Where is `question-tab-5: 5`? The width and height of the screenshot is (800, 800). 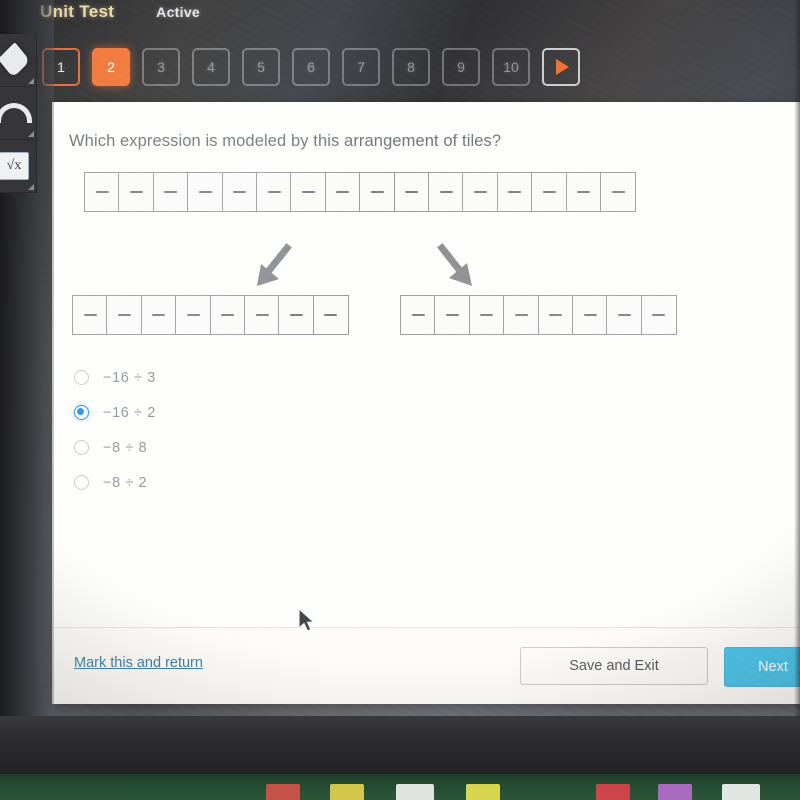 question-tab-5: 5 is located at coordinates (261, 67).